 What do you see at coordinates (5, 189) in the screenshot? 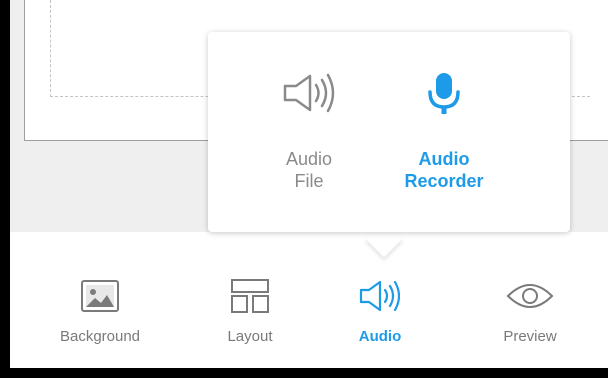
I see `screen-border-left` at bounding box center [5, 189].